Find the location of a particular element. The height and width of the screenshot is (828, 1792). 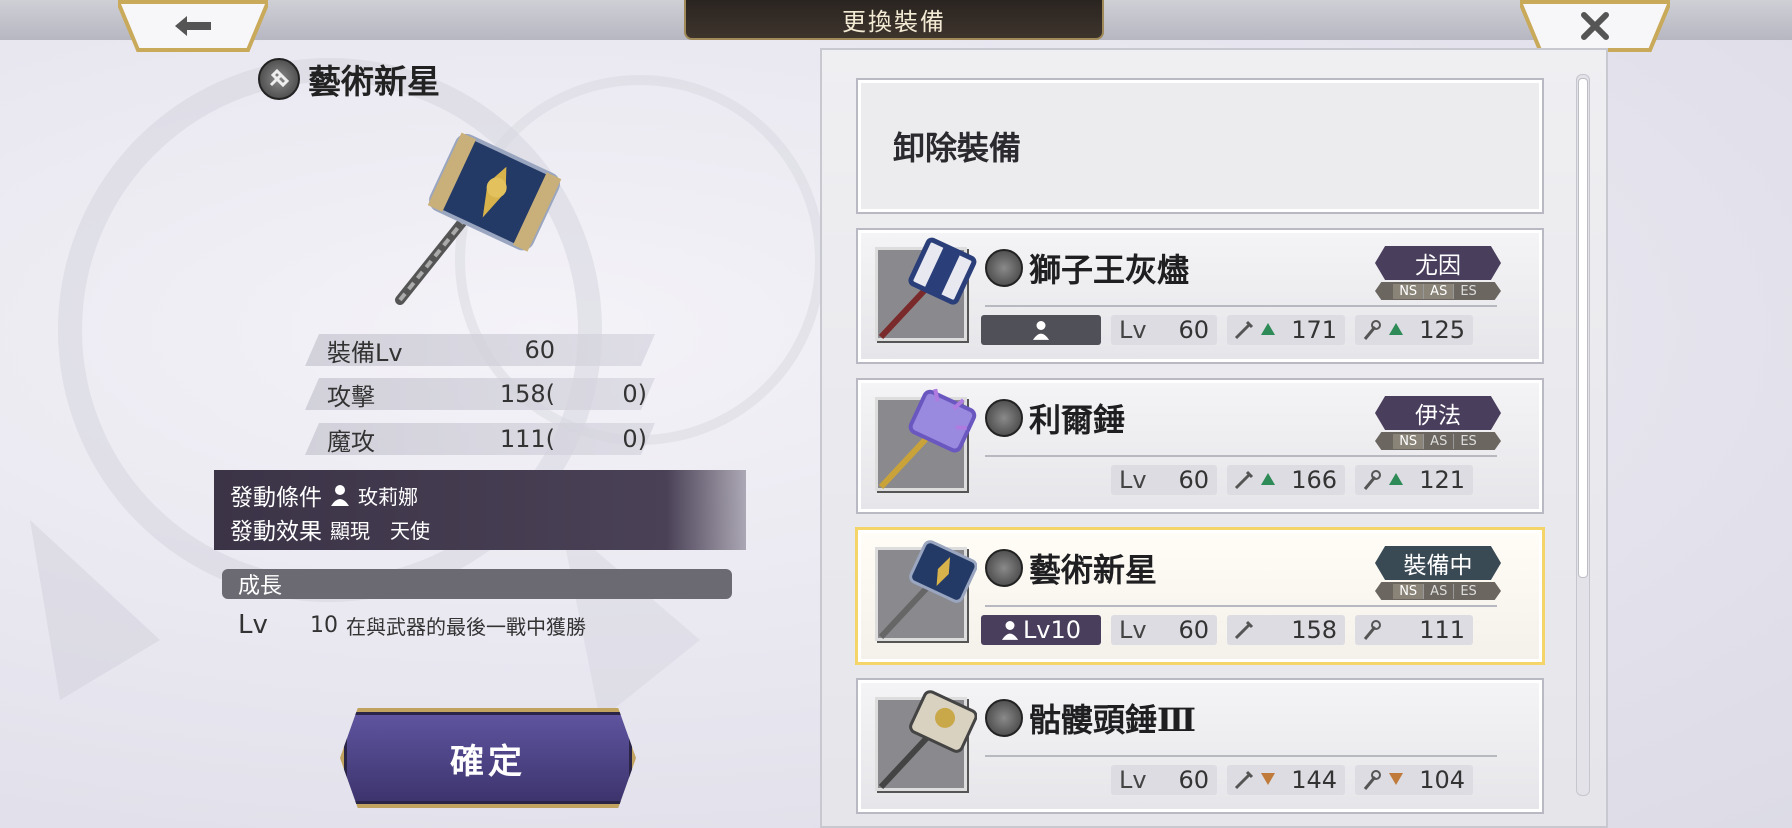

stat-label: 攻擊 is located at coordinates (351, 396).